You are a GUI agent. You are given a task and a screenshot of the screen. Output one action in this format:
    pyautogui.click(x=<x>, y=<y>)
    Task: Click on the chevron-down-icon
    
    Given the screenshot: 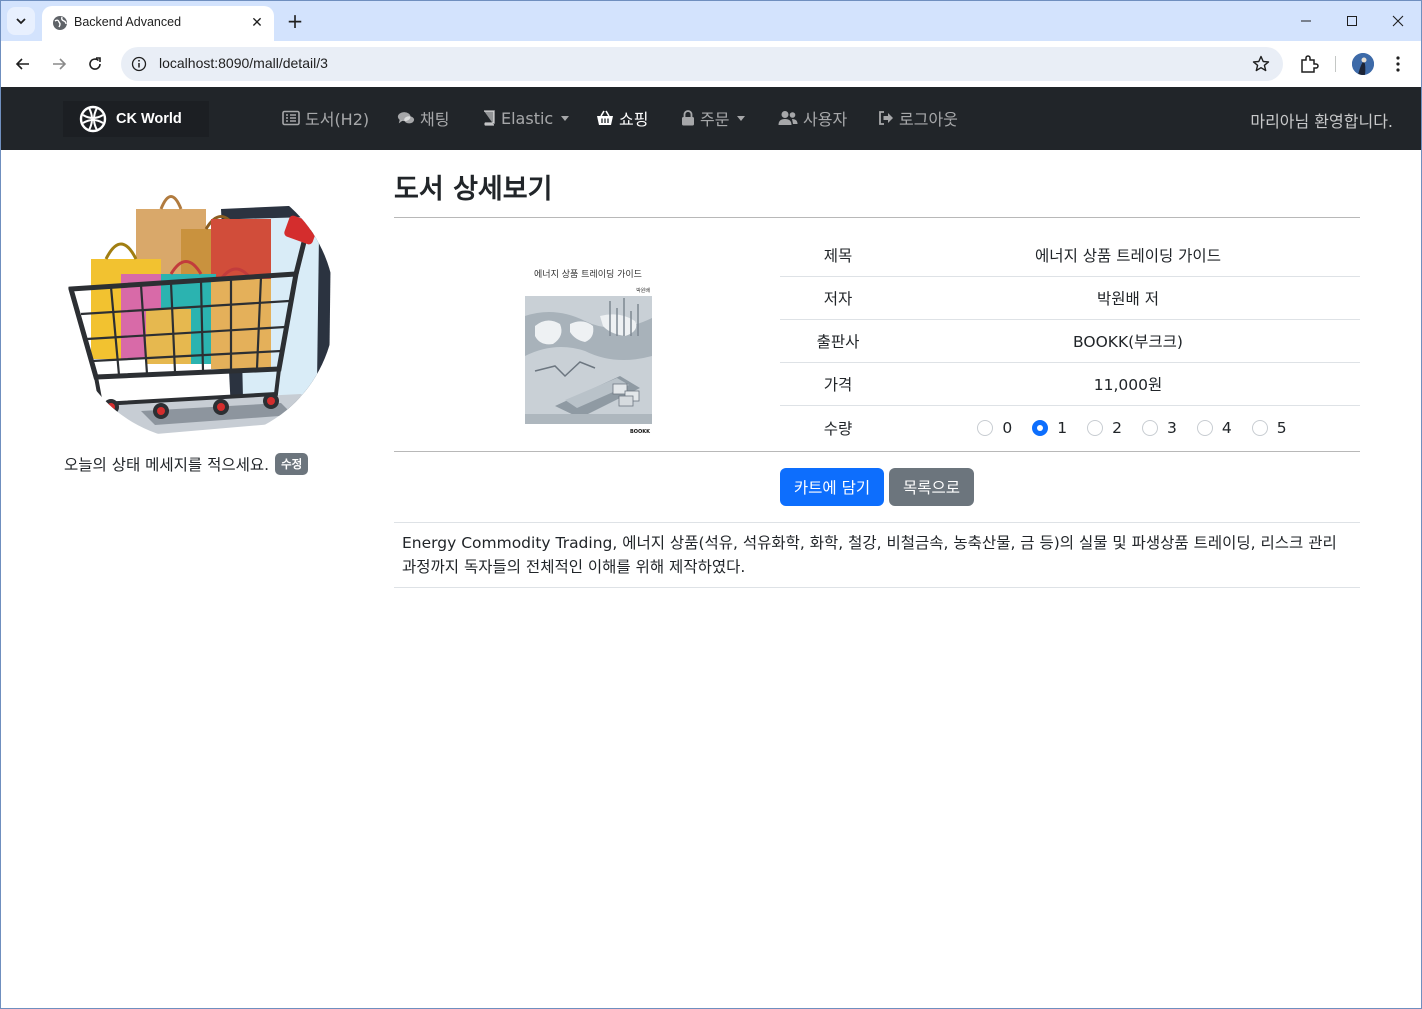 What is the action you would take?
    pyautogui.click(x=21, y=21)
    